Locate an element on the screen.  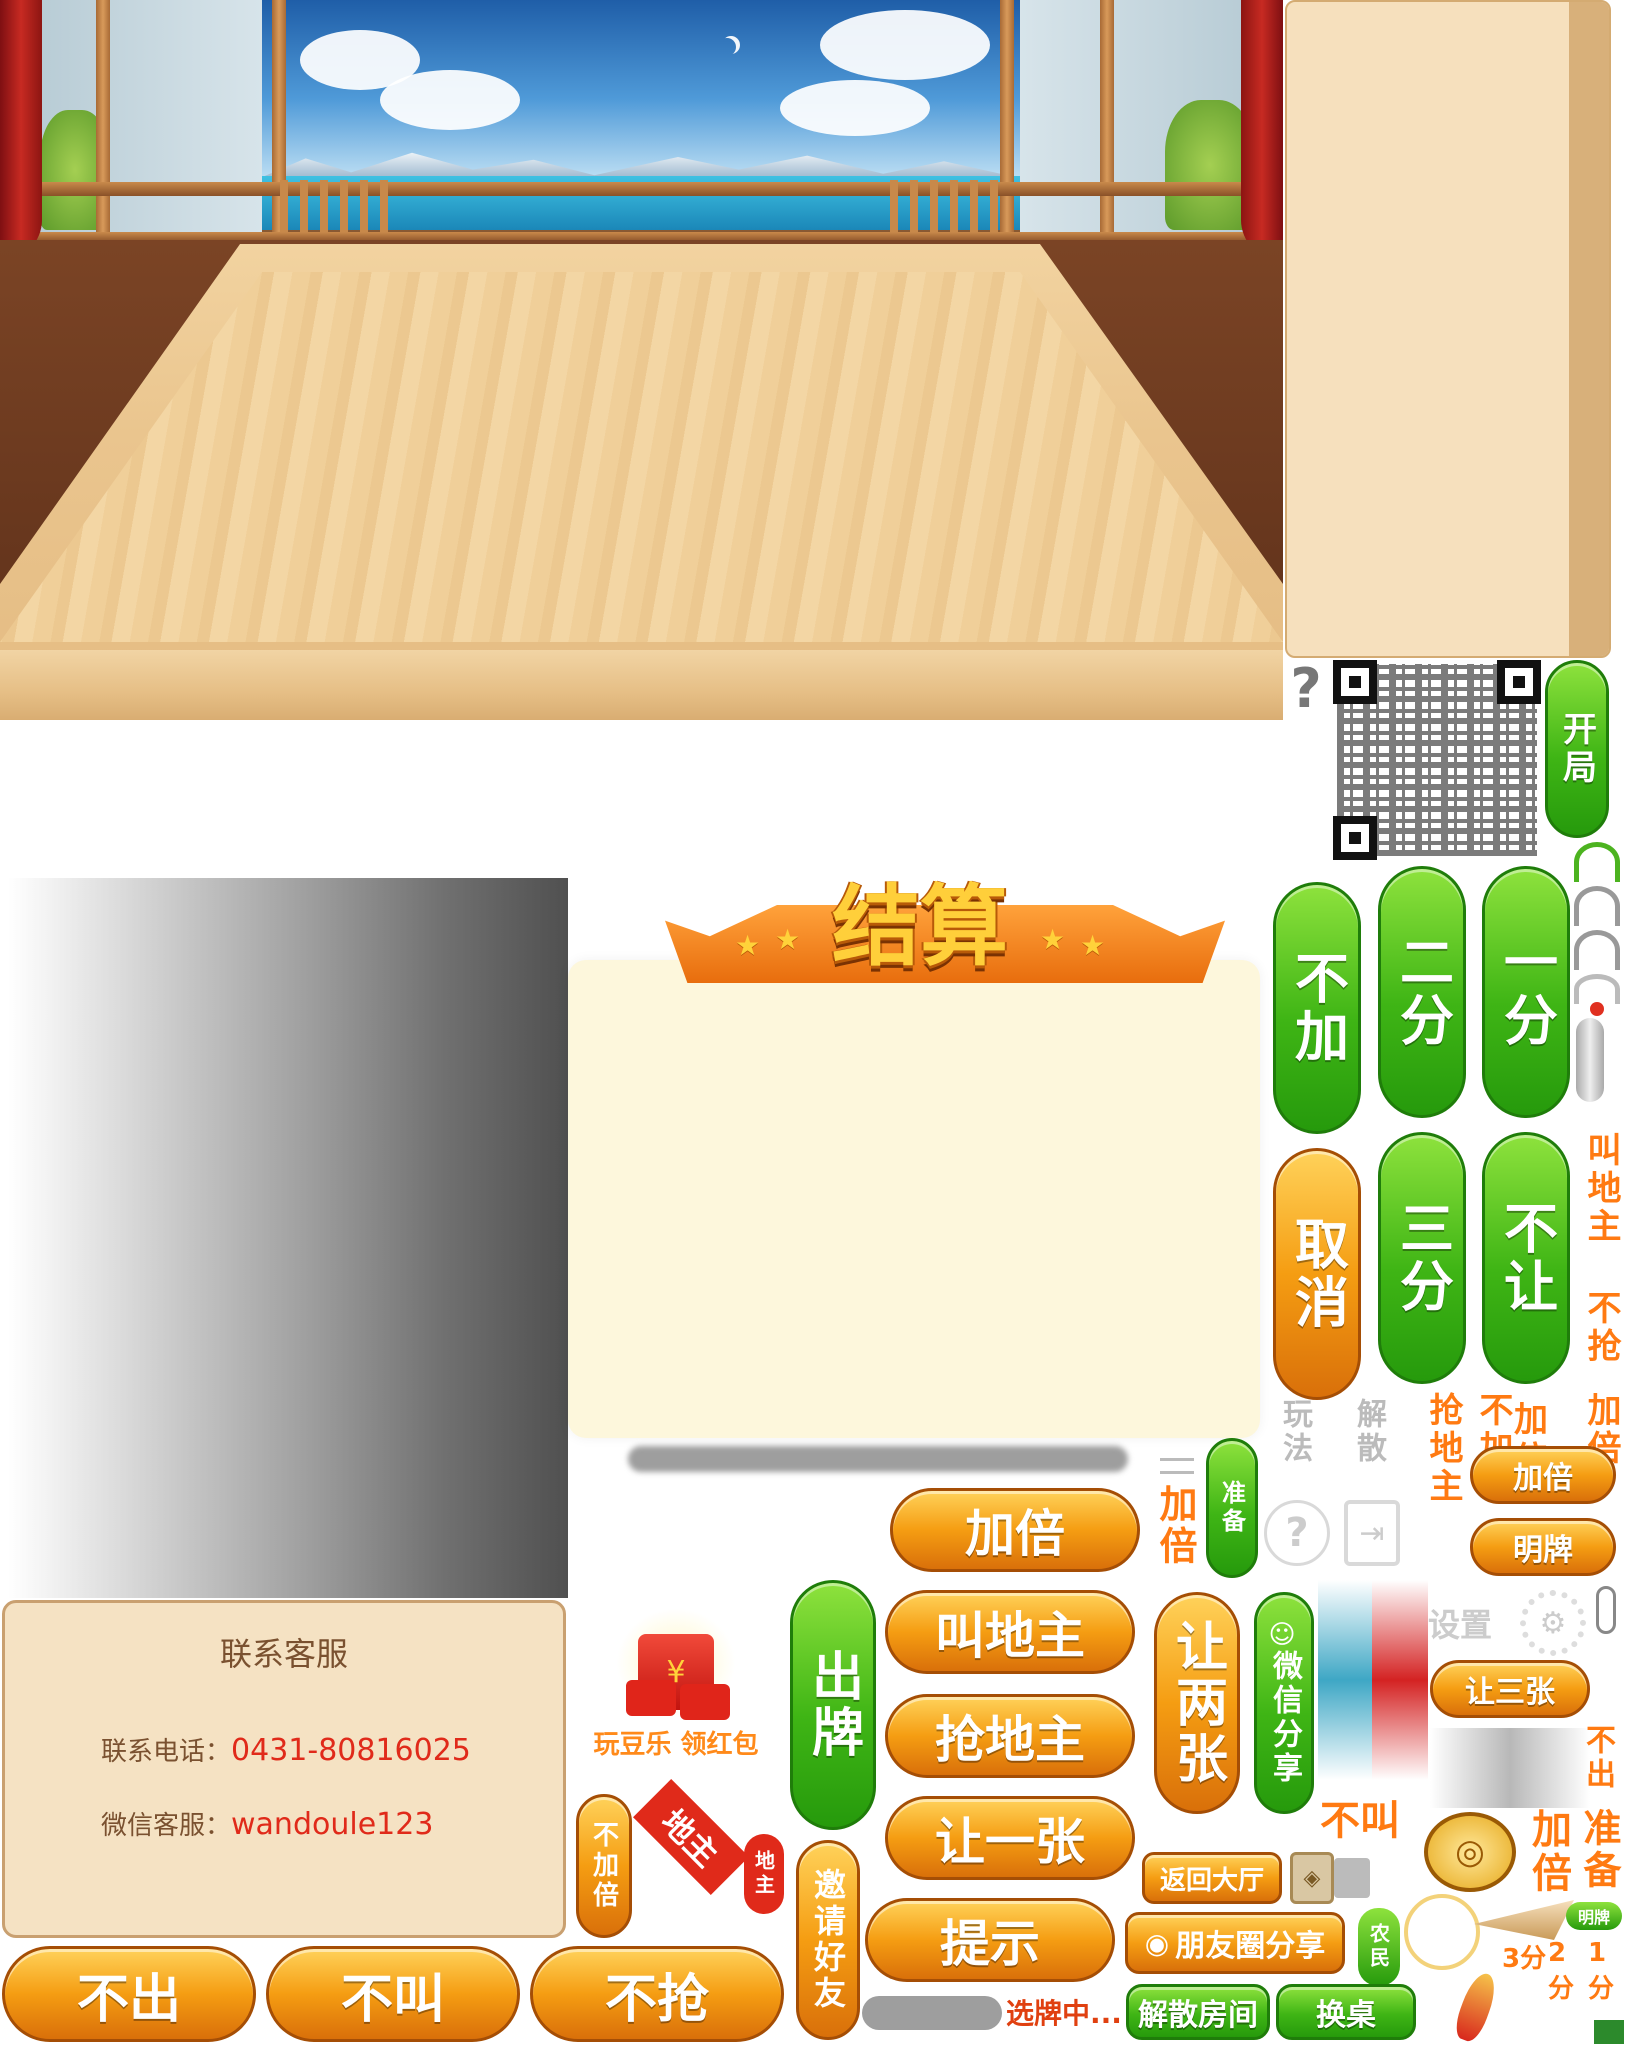
blue-gradient-bar is located at coordinates (1348, 1680).